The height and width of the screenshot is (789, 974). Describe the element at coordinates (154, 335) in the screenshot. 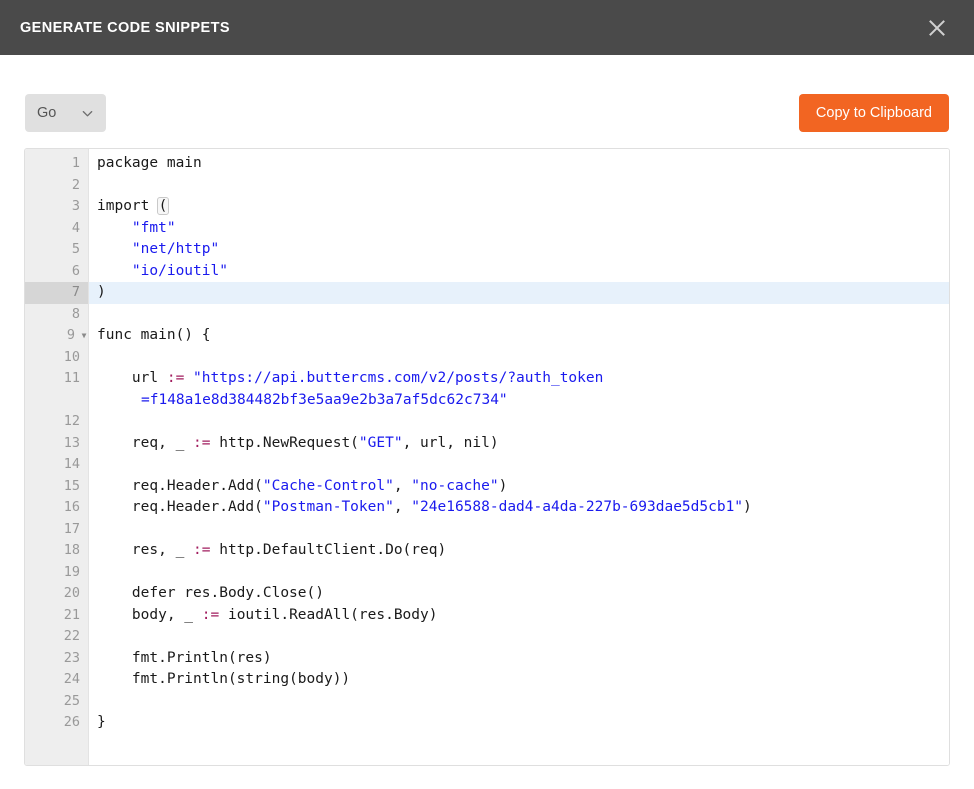

I see `code-line: func main() {` at that location.